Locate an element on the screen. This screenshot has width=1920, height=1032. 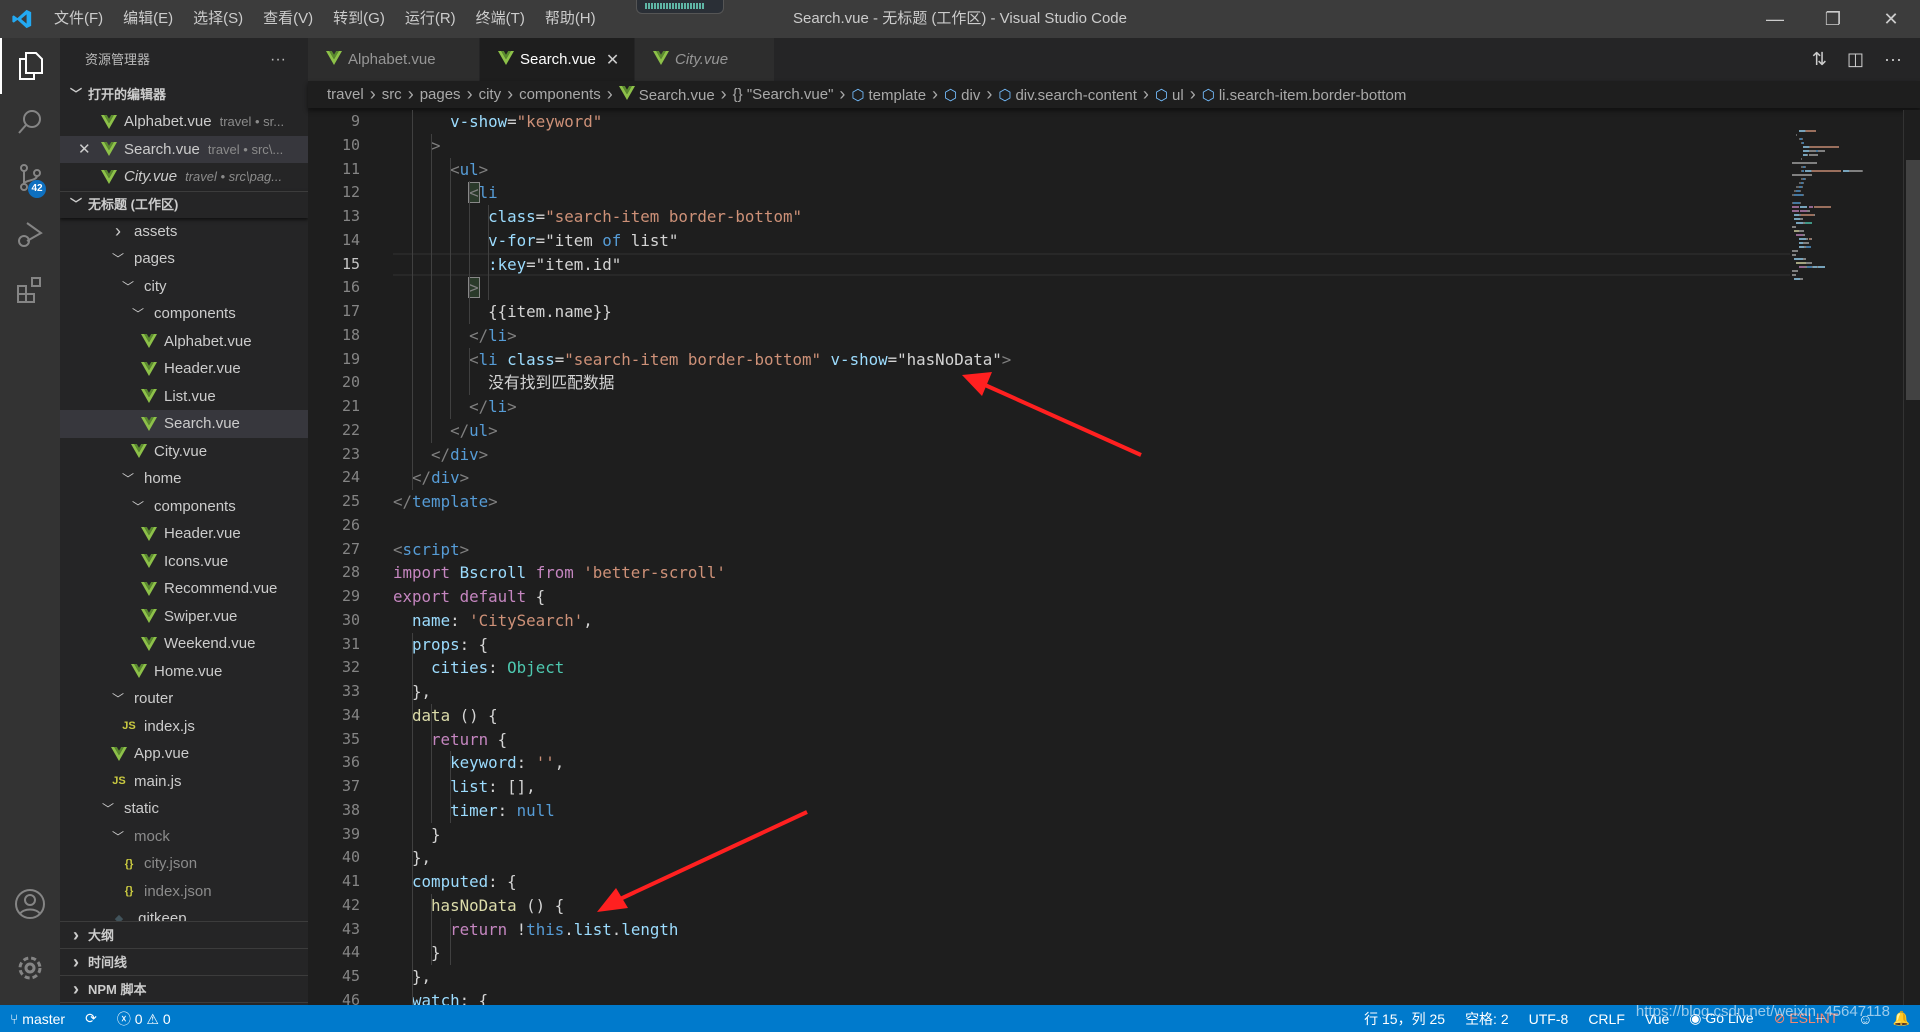
collapsed-section-header: › NPM 脚本 is located at coordinates (184, 989).